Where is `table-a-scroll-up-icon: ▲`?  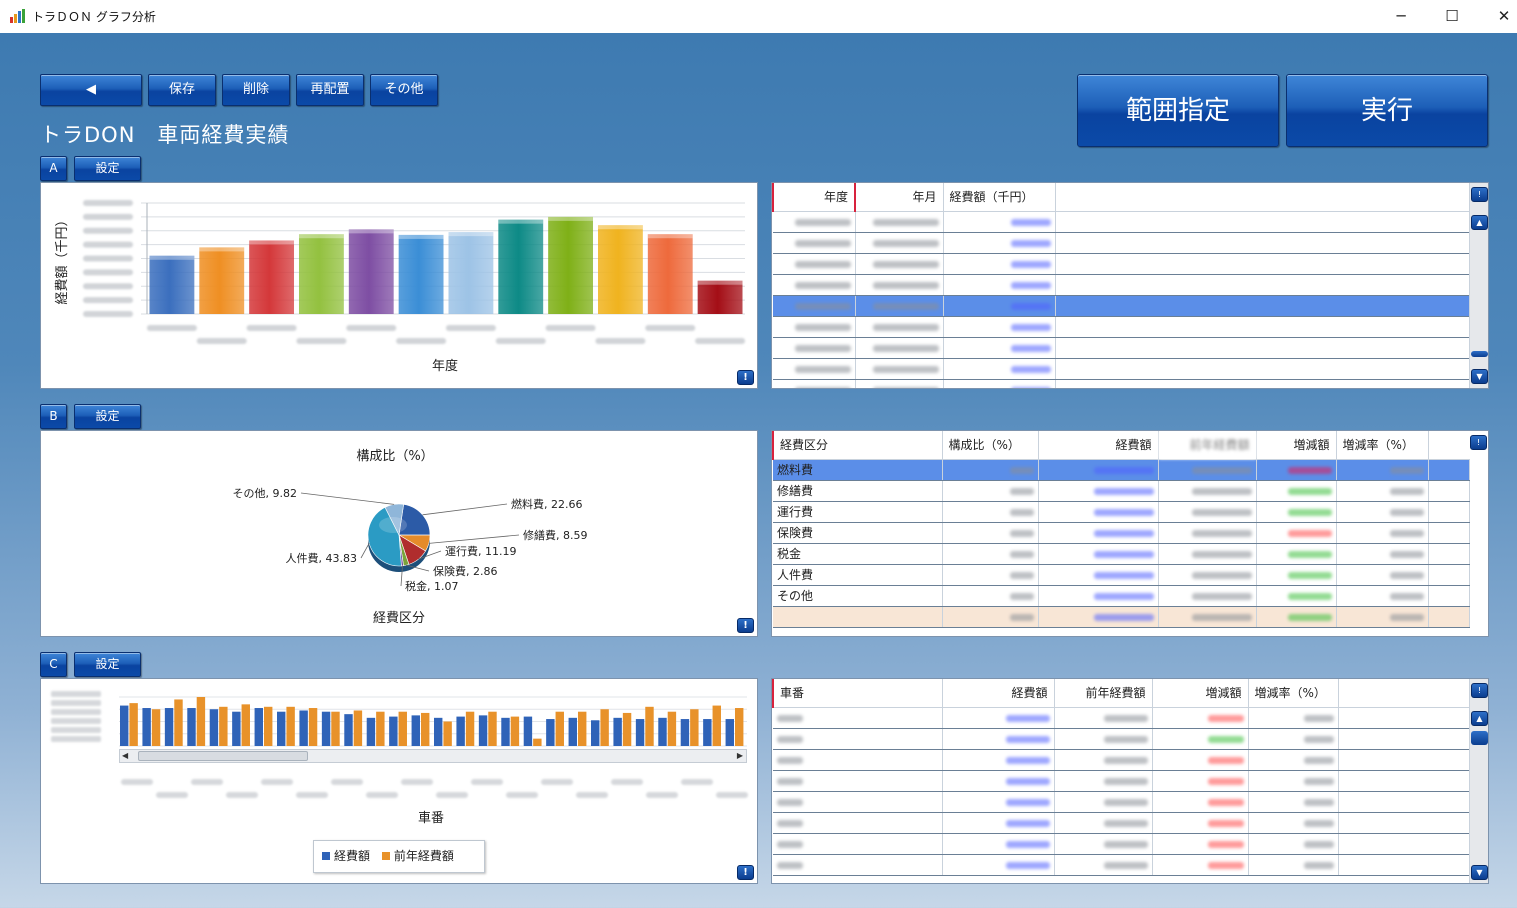
table-a-scroll-up-icon: ▲ is located at coordinates (1479, 222).